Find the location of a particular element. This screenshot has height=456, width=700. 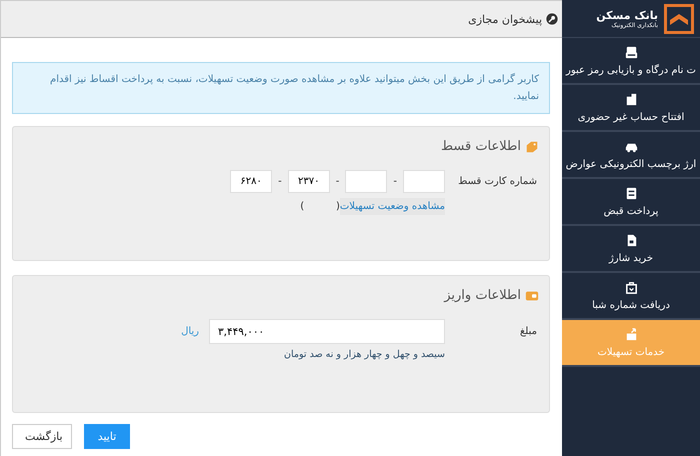

bag-icon is located at coordinates (631, 287).